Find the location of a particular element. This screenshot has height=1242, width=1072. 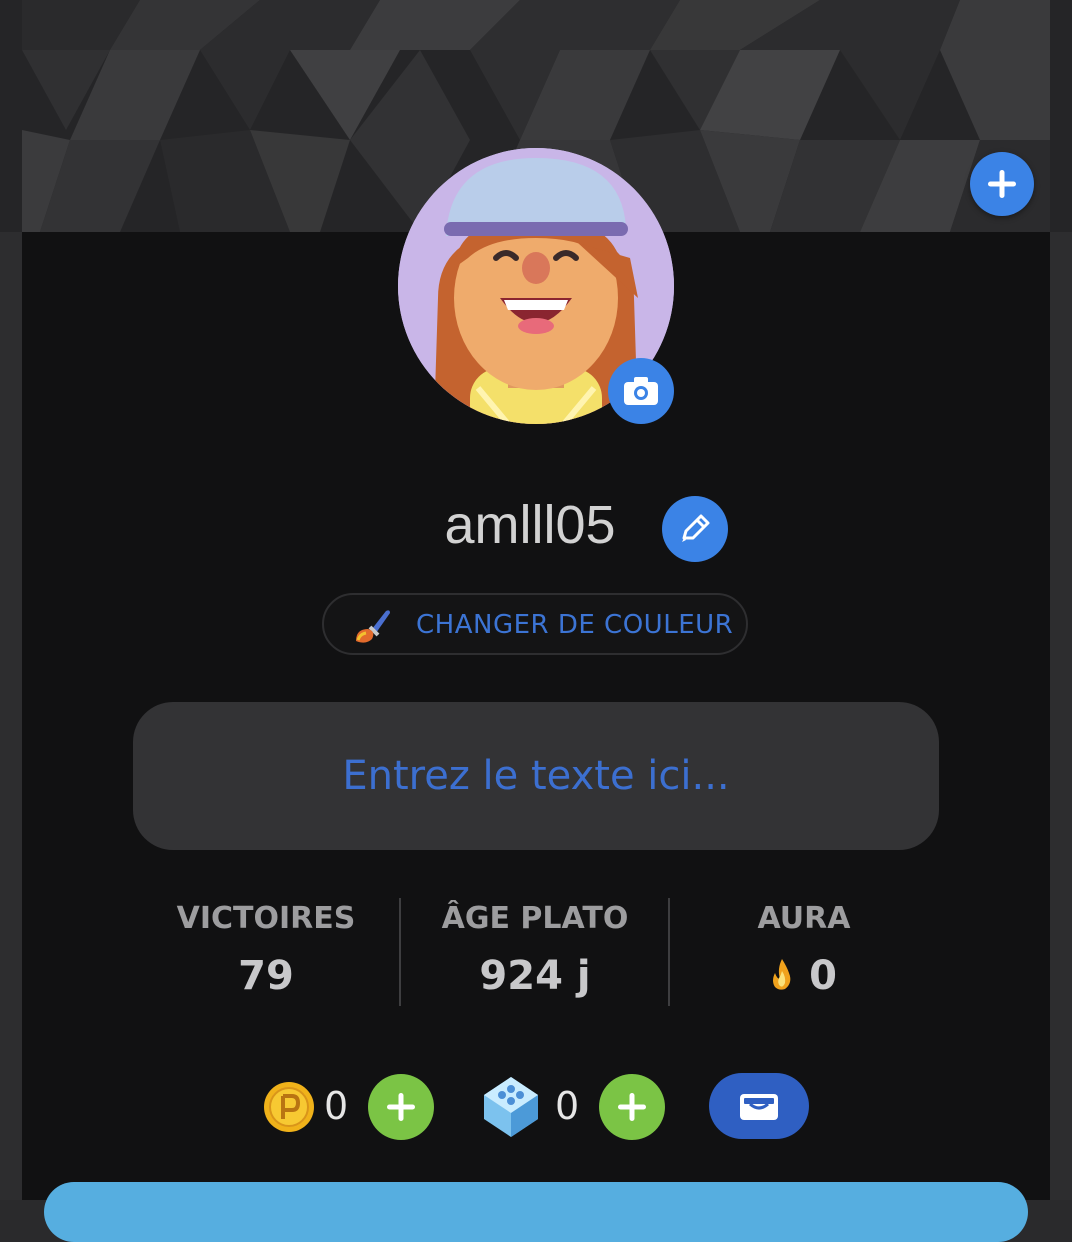

stat-label: ÂGE PLATO is located at coordinates (535, 918).